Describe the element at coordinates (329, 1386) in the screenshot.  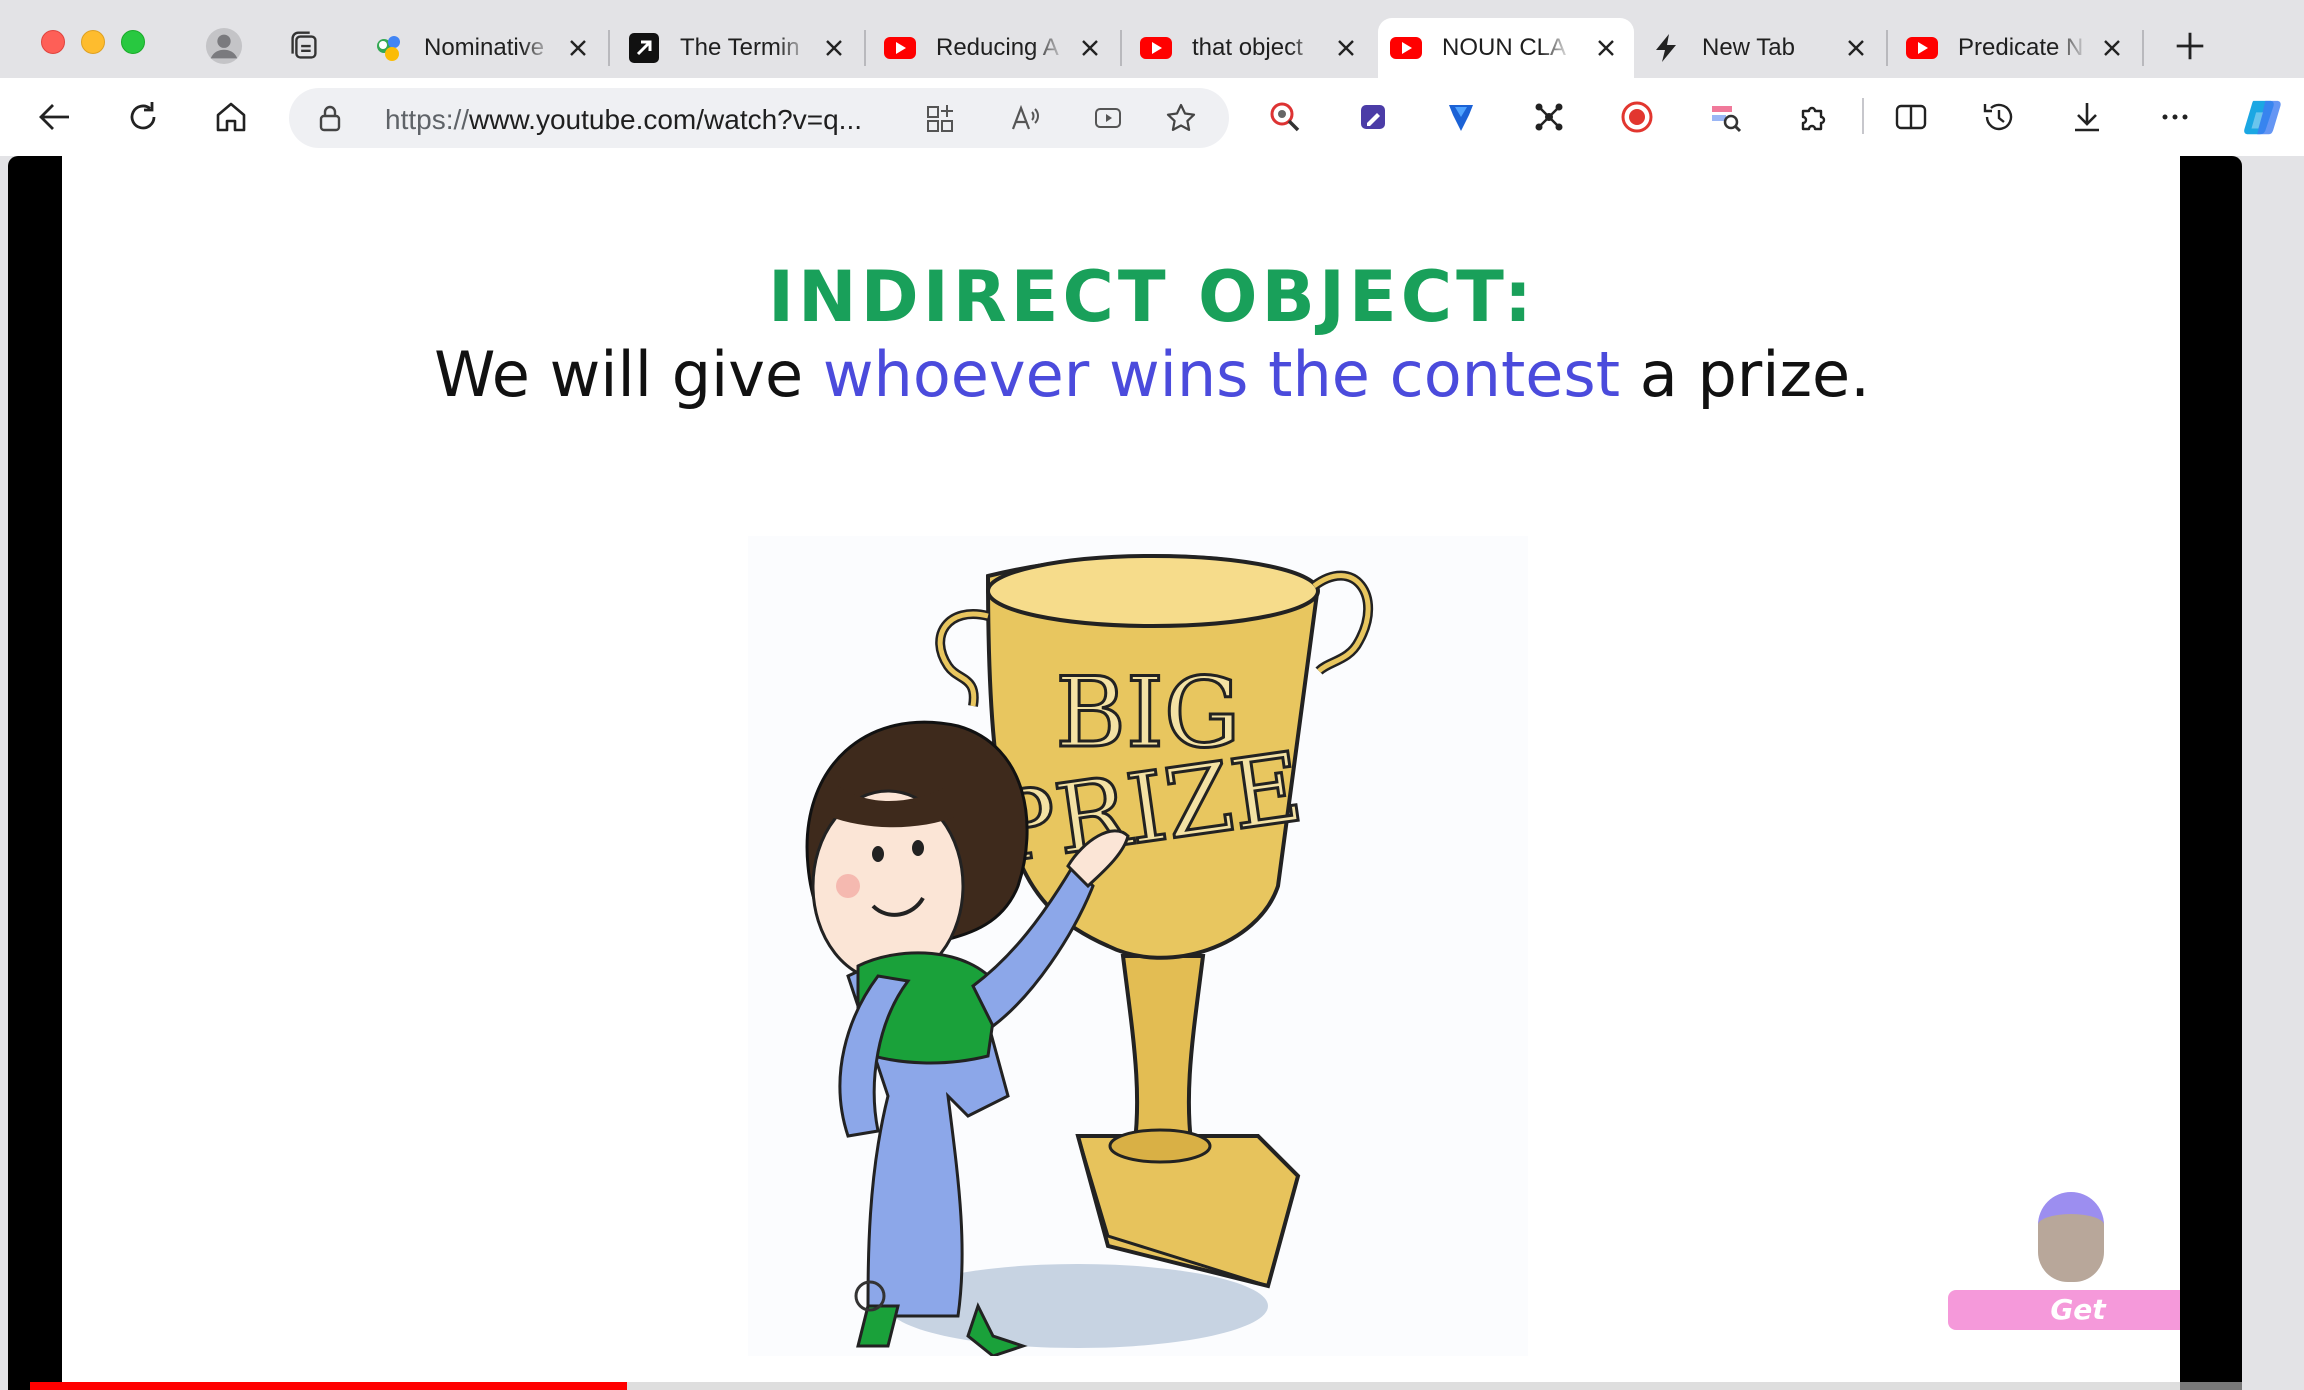
I see `video-progress-fill` at that location.